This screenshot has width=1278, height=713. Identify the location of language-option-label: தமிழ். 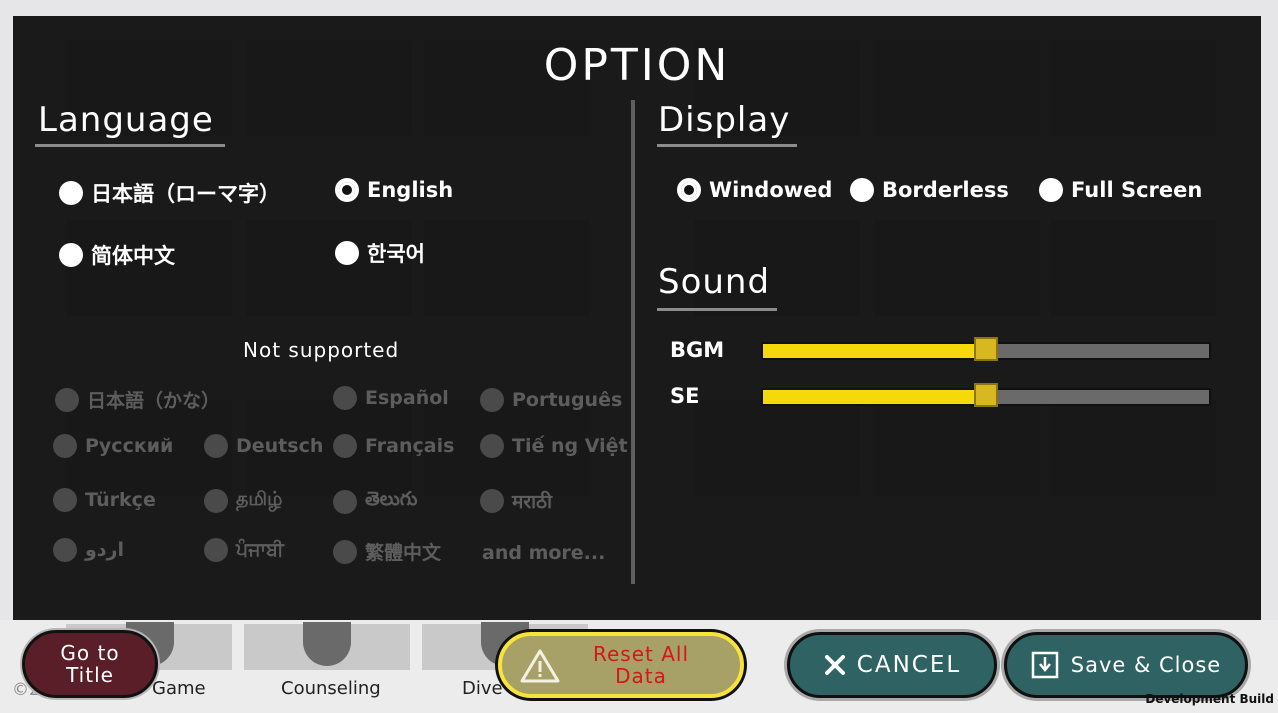
(259, 499).